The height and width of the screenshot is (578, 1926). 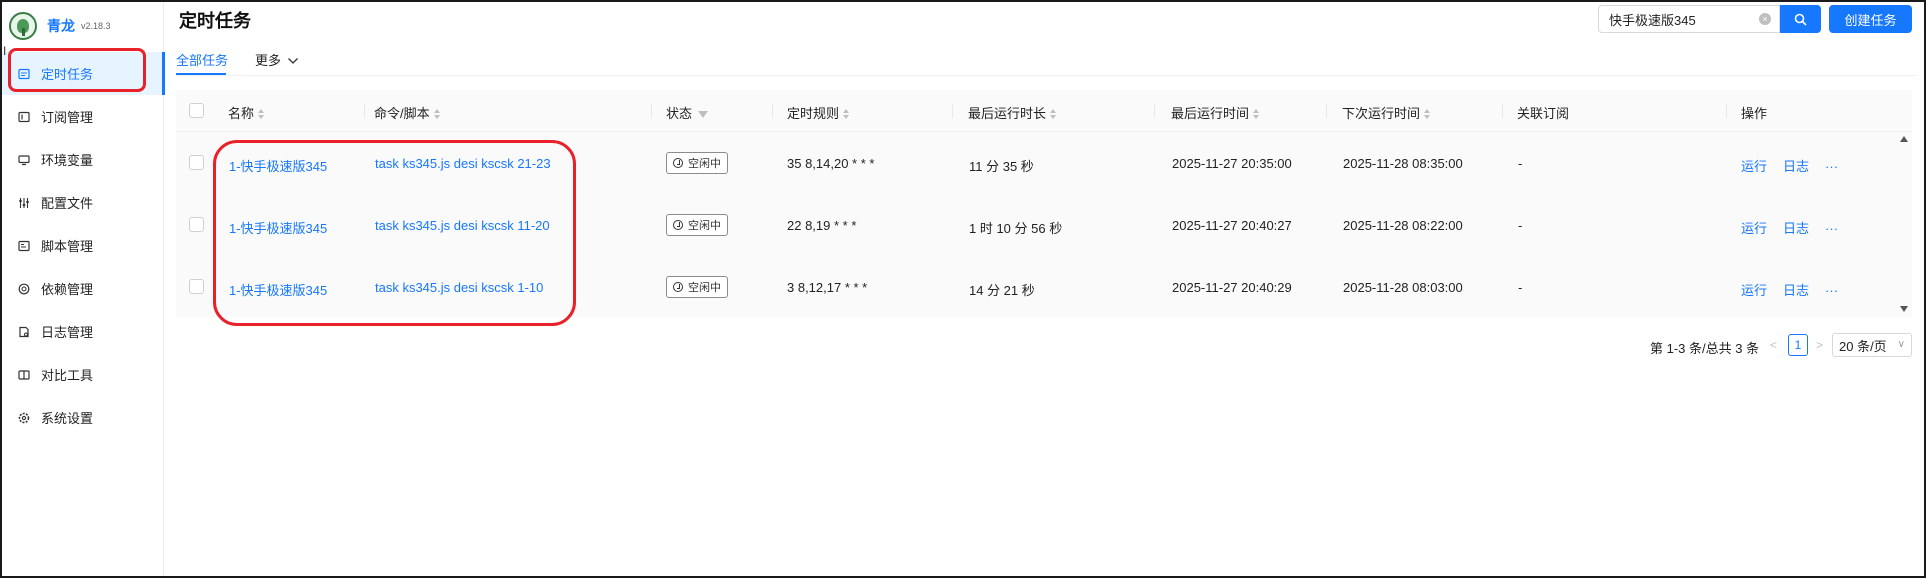 I want to click on next-page-icon: >, so click(x=1819, y=345).